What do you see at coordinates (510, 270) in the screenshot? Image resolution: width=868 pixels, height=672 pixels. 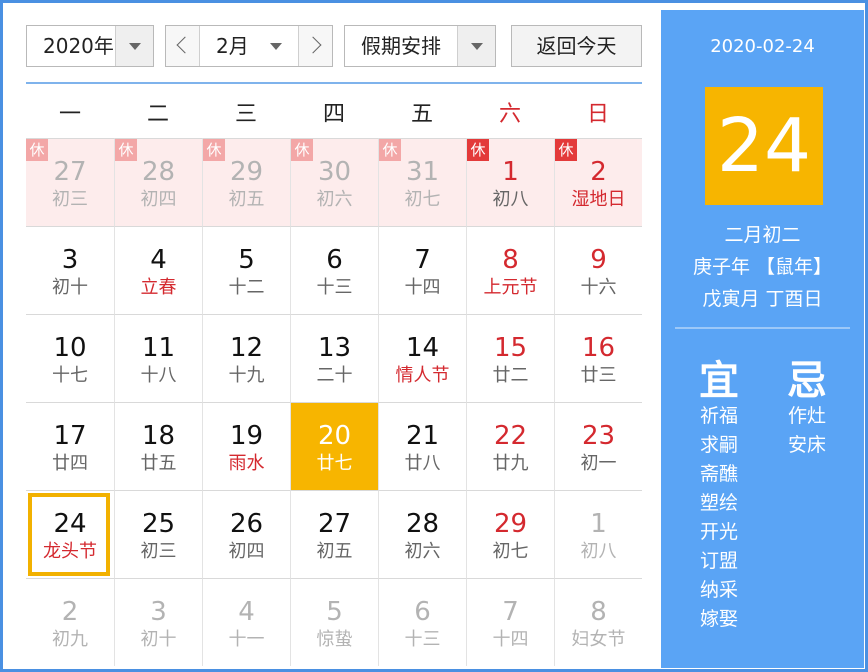 I see `calendar-day-cell: 8 上元节` at bounding box center [510, 270].